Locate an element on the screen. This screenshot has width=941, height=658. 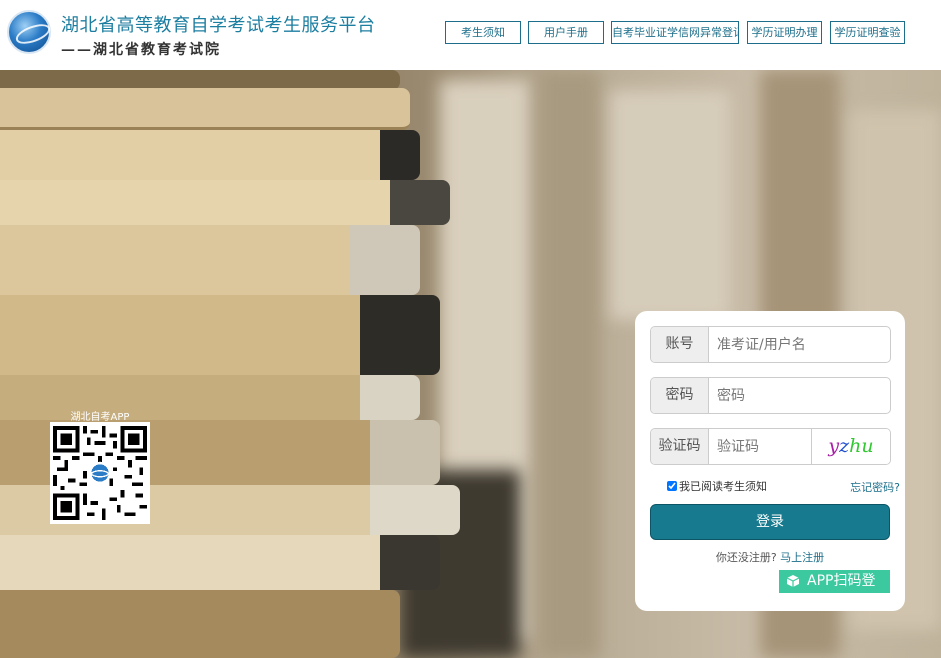
register-prompt: 你还没注册? is located at coordinates (746, 557).